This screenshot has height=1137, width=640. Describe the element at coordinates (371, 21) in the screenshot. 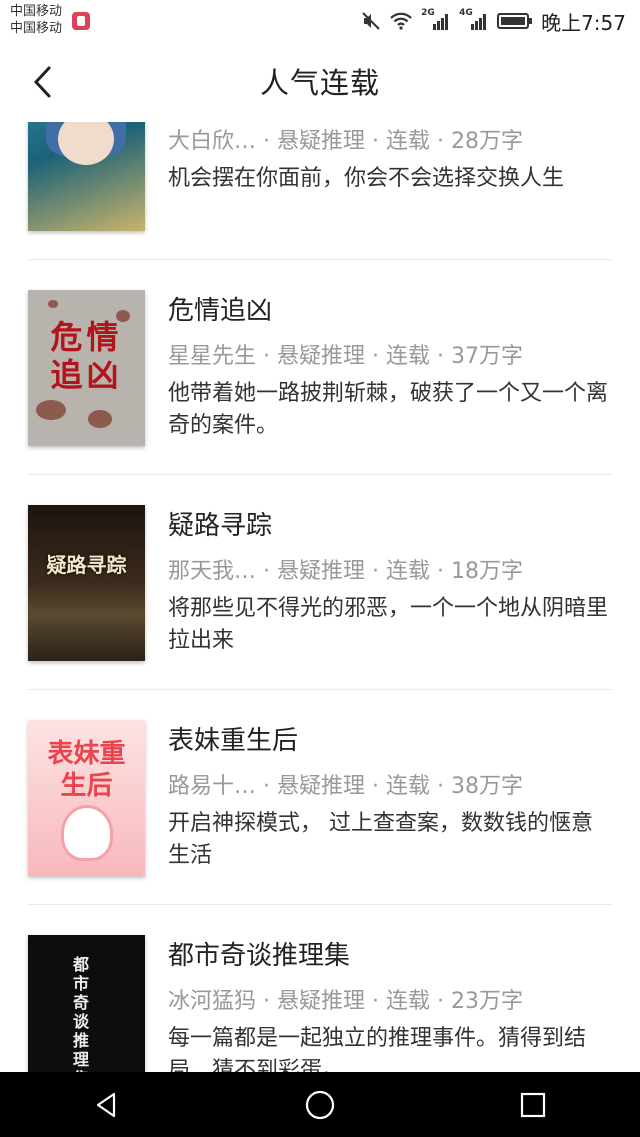

I see `mute-icon` at that location.